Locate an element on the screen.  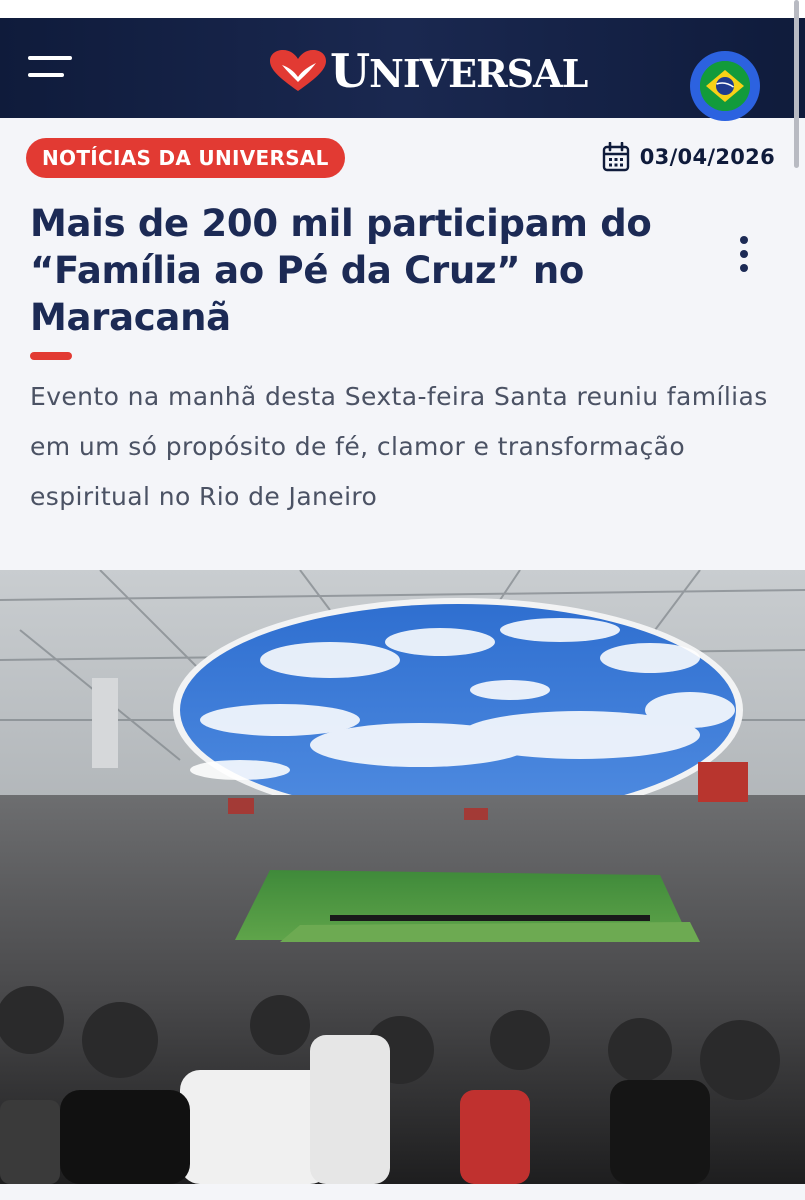
site-header: UNIVERSAL is located at coordinates (402, 69).